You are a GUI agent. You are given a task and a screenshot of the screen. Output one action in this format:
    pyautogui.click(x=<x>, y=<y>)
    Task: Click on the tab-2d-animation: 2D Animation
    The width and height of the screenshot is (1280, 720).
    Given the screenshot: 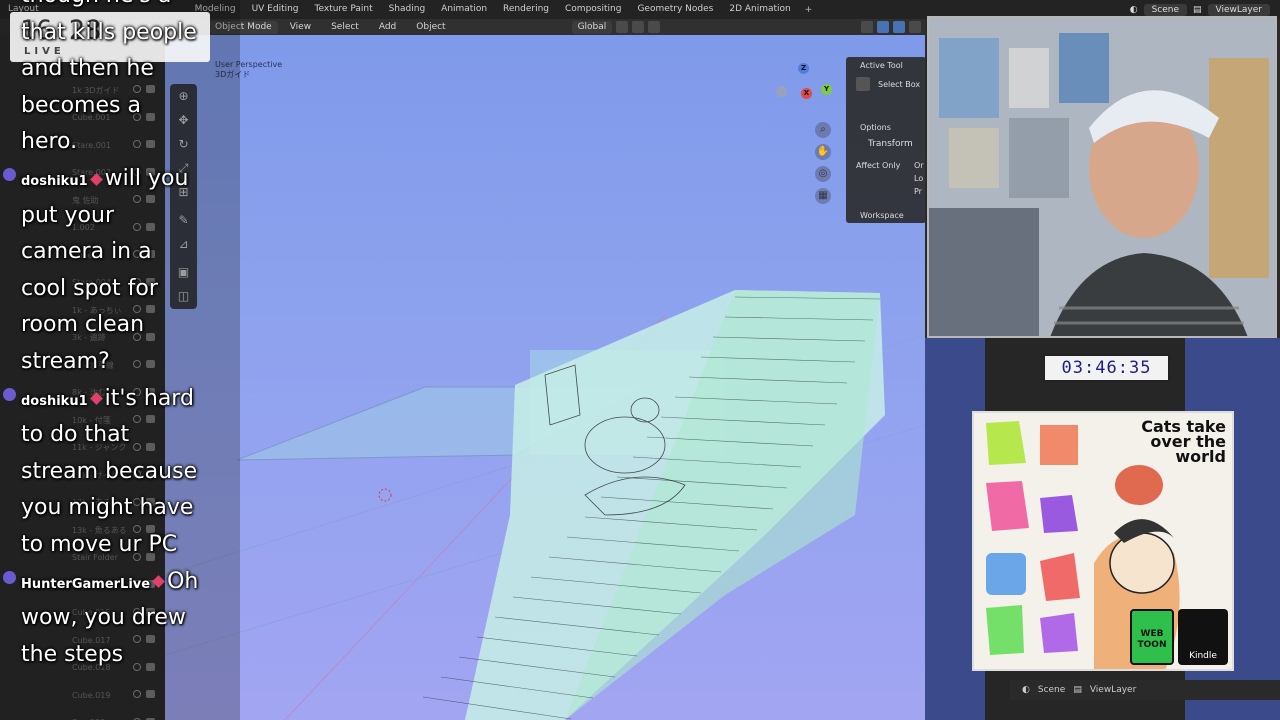 What is the action you would take?
    pyautogui.click(x=759, y=9)
    